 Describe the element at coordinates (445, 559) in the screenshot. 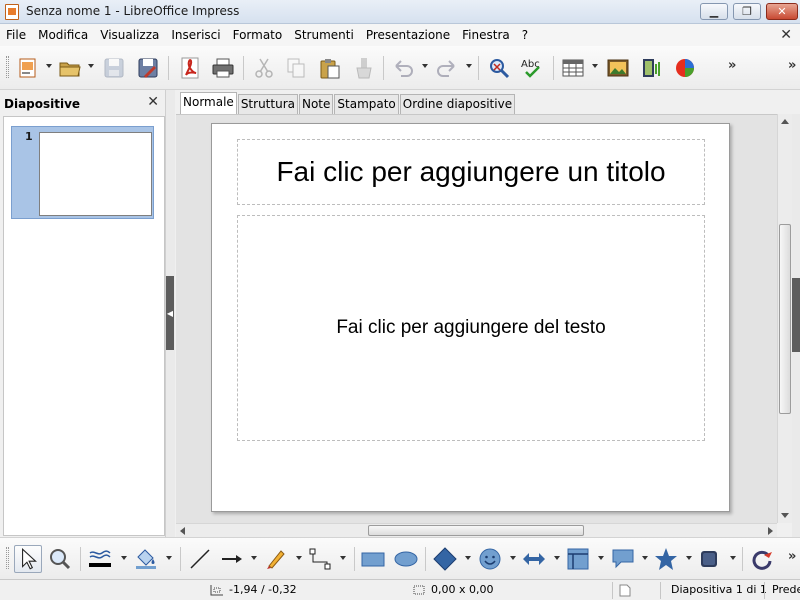

I see `basic-shapes-icon` at that location.